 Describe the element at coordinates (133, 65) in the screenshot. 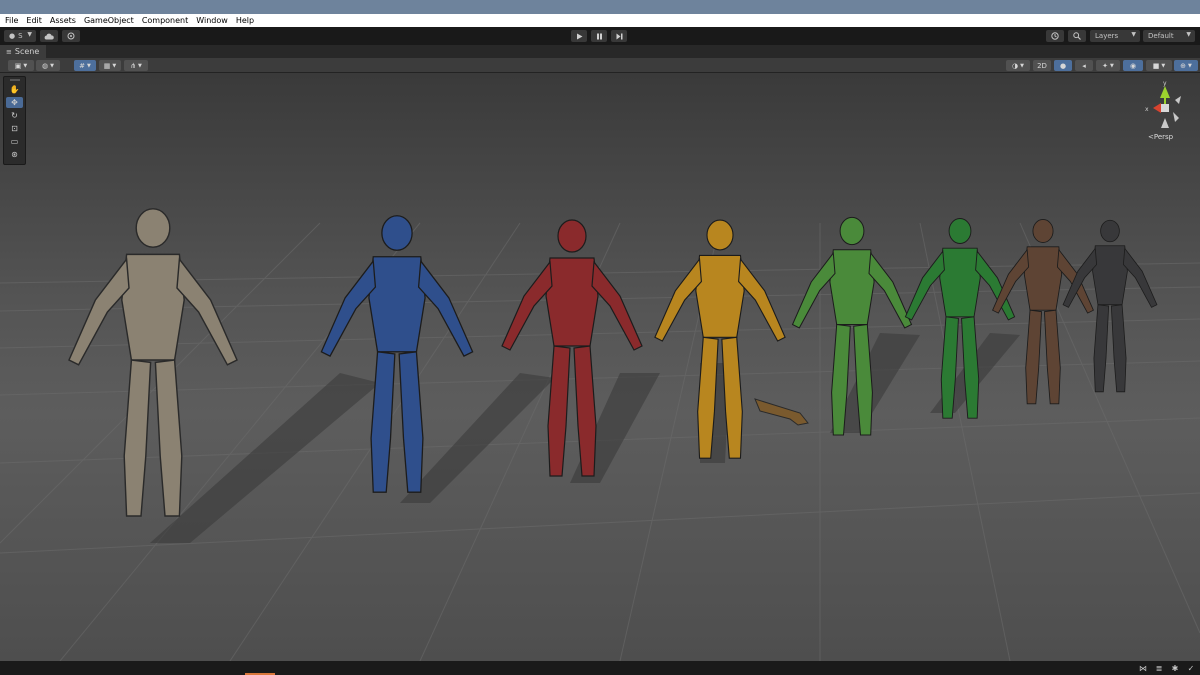

I see `snap-icon: ⋔` at that location.